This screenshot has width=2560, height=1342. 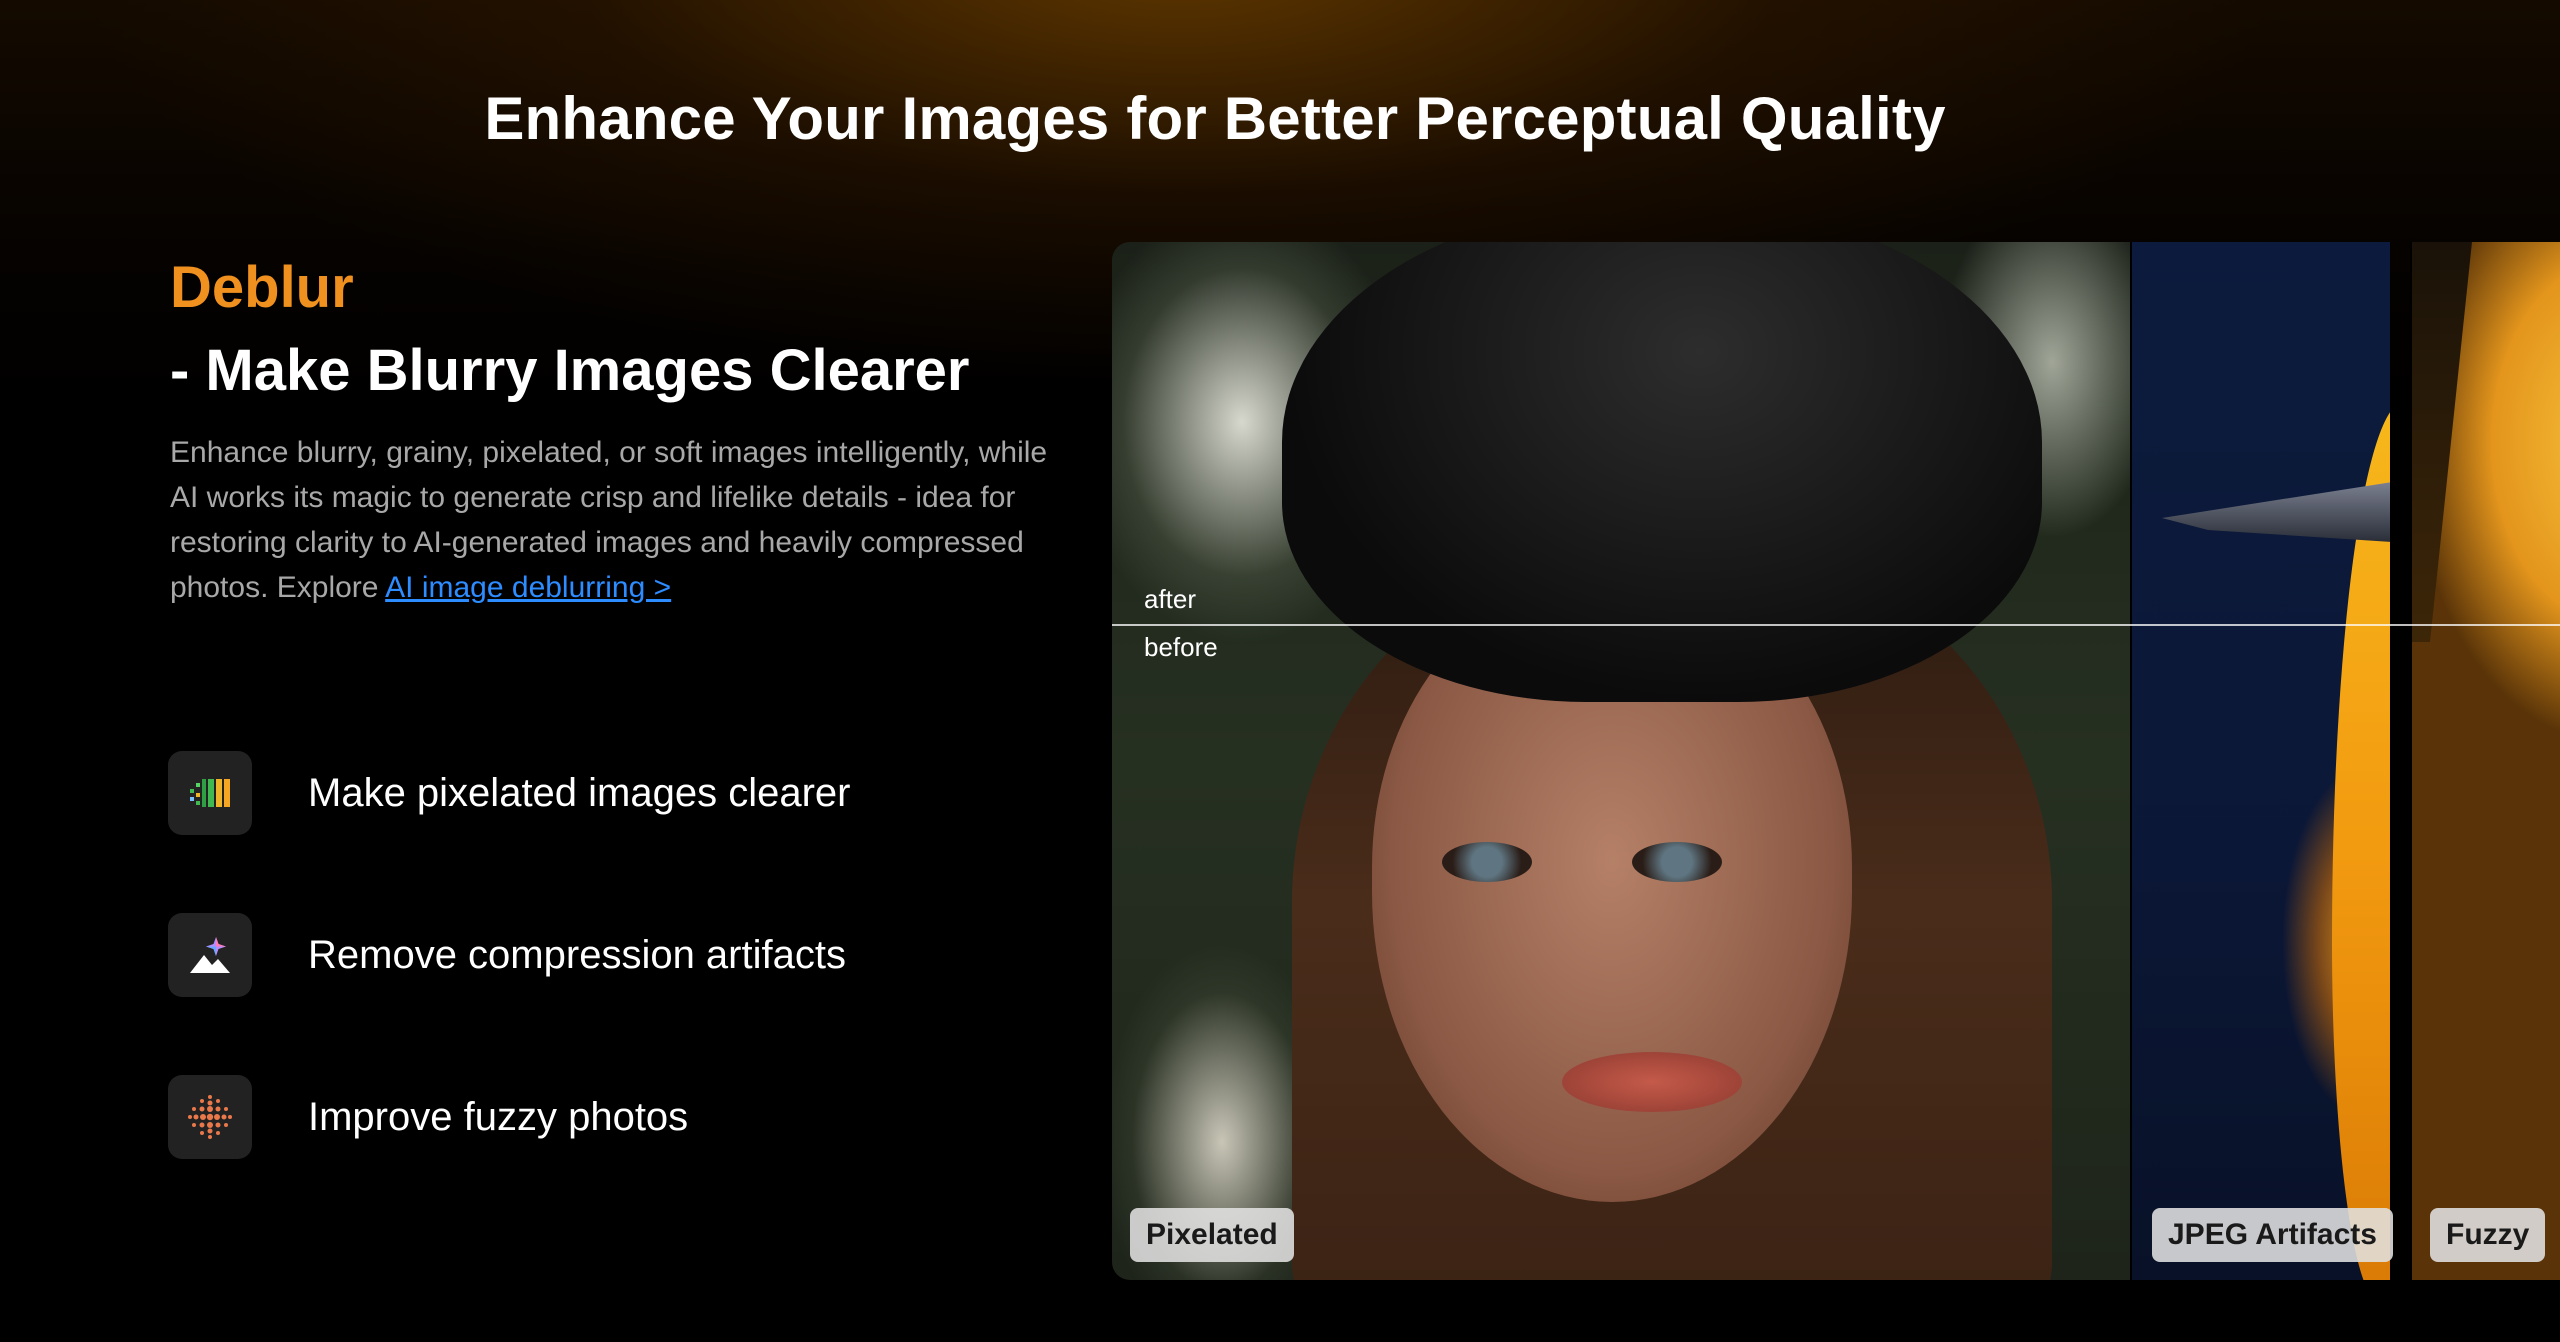 I want to click on before-after-divider, so click(x=1836, y=625).